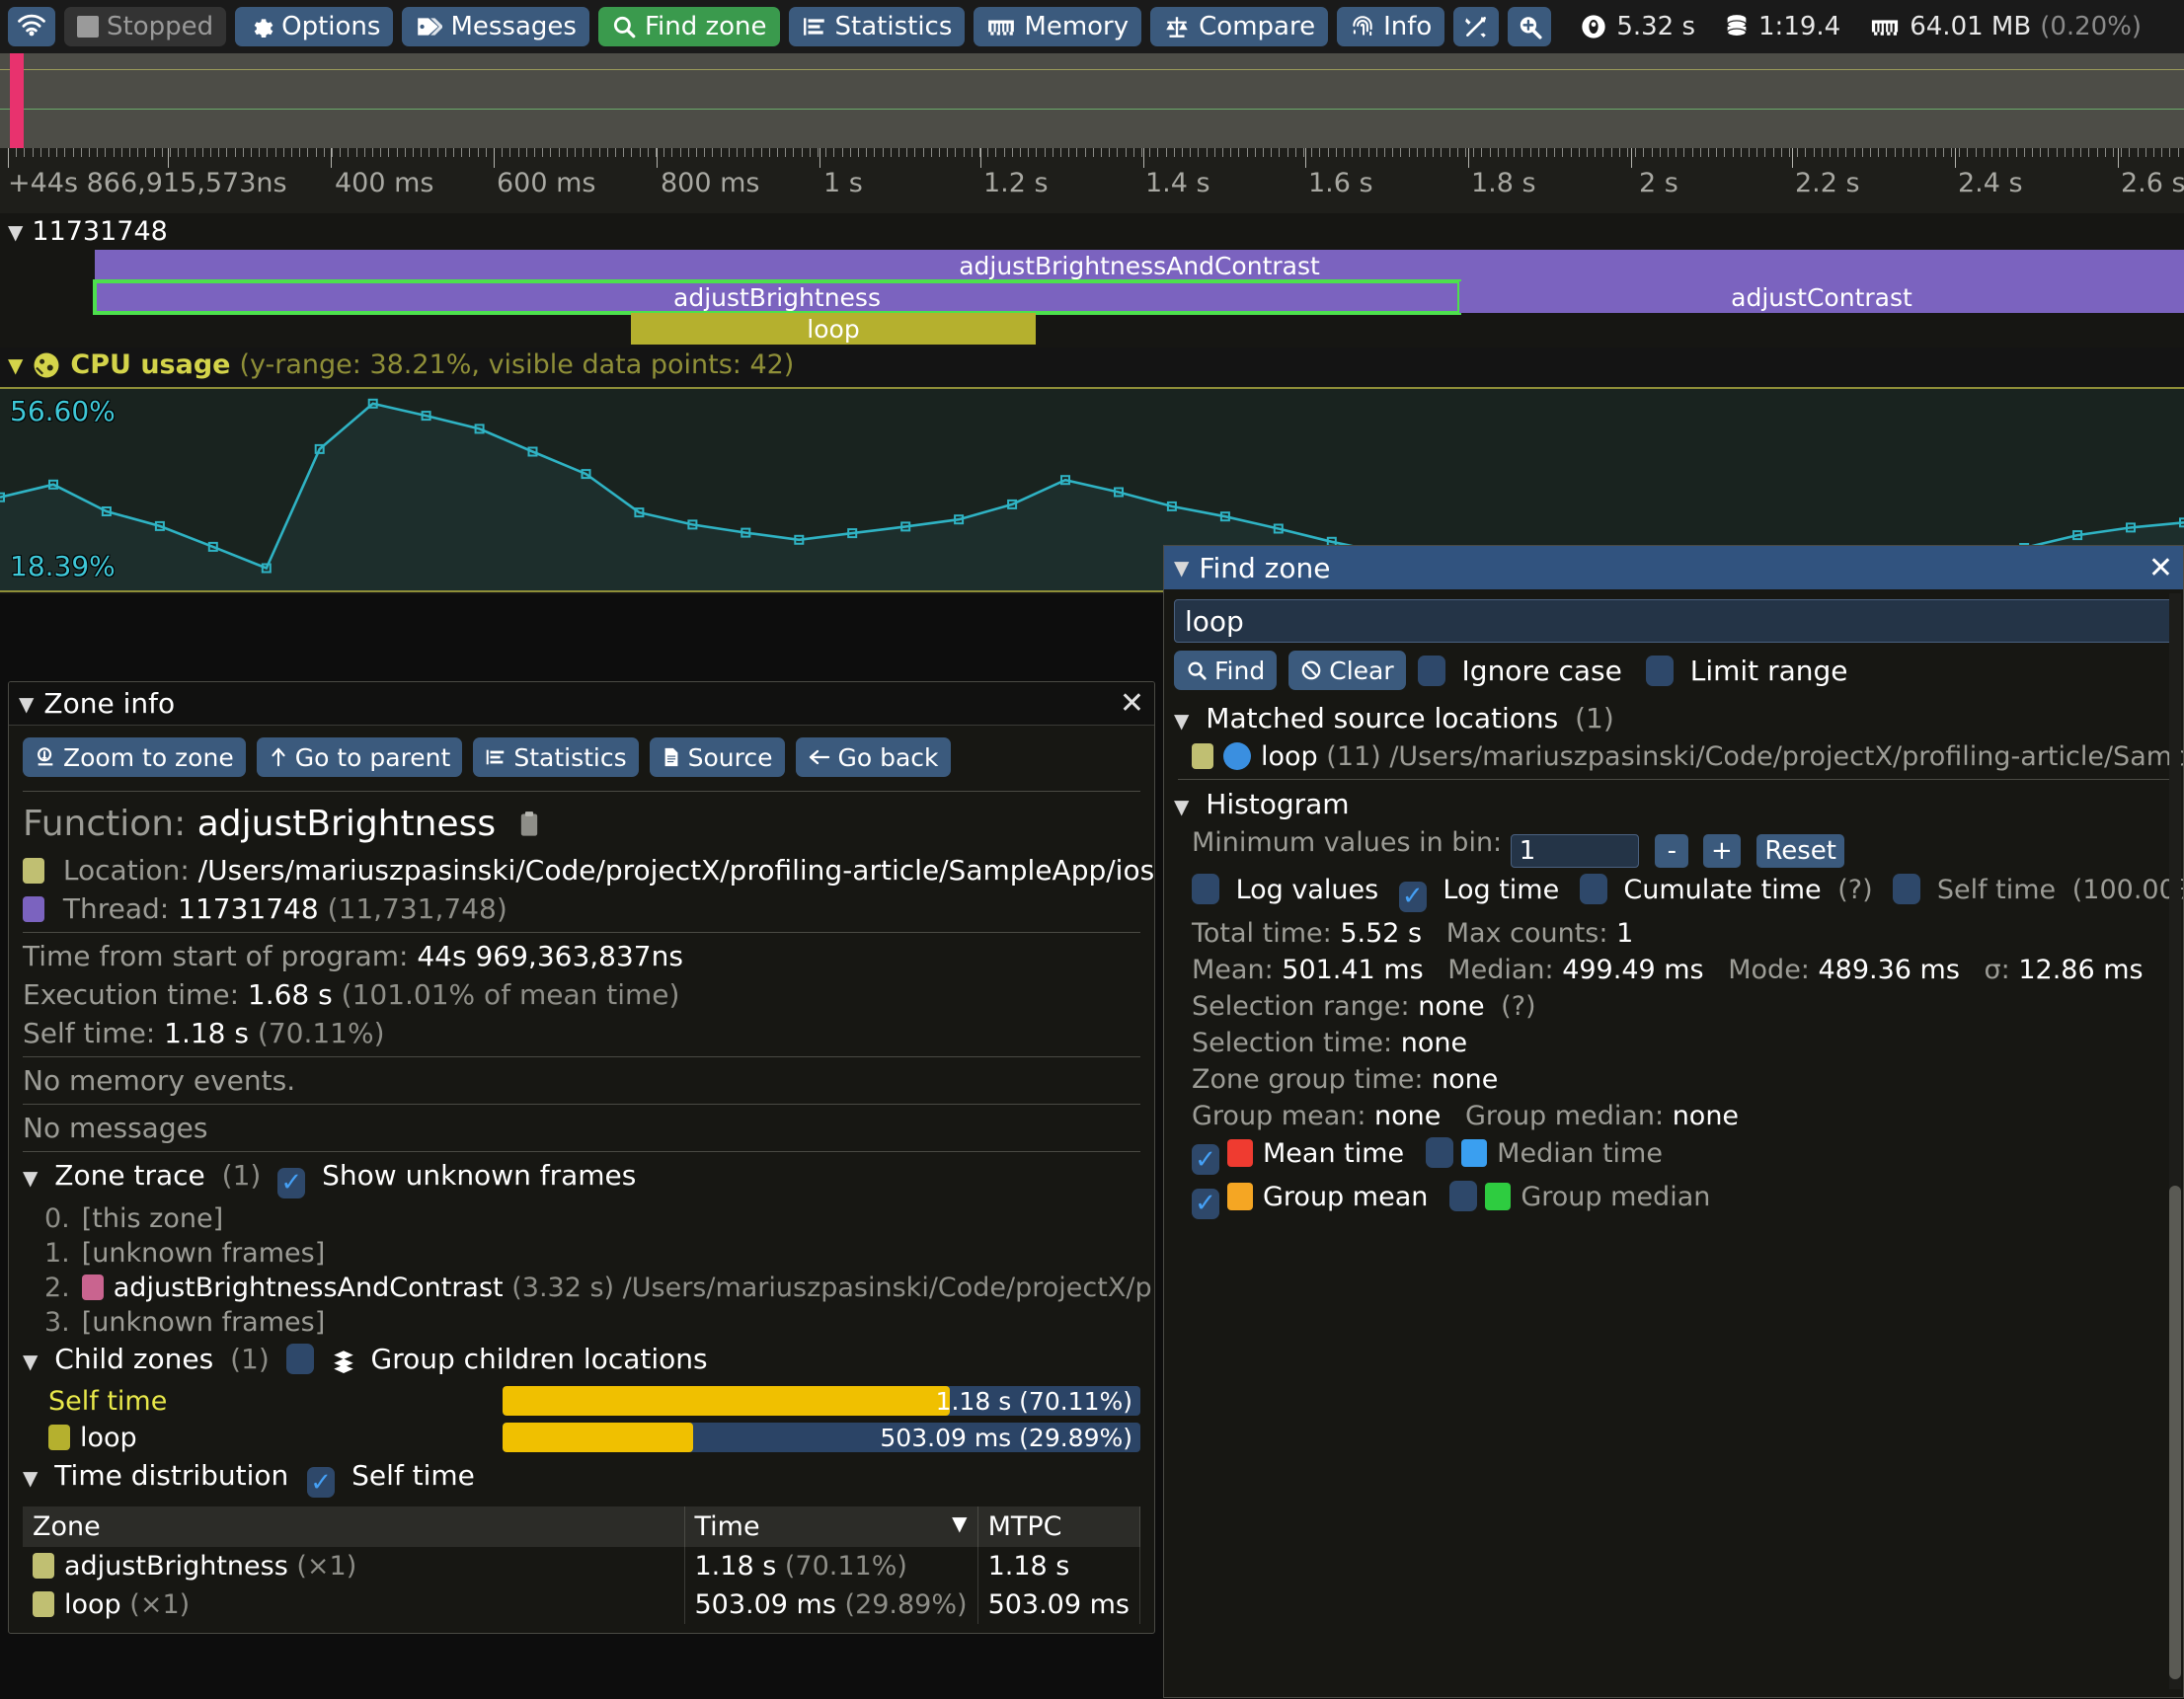 This screenshot has width=2184, height=1699. What do you see at coordinates (1077, 26) in the screenshot?
I see `memory-label: Memory` at bounding box center [1077, 26].